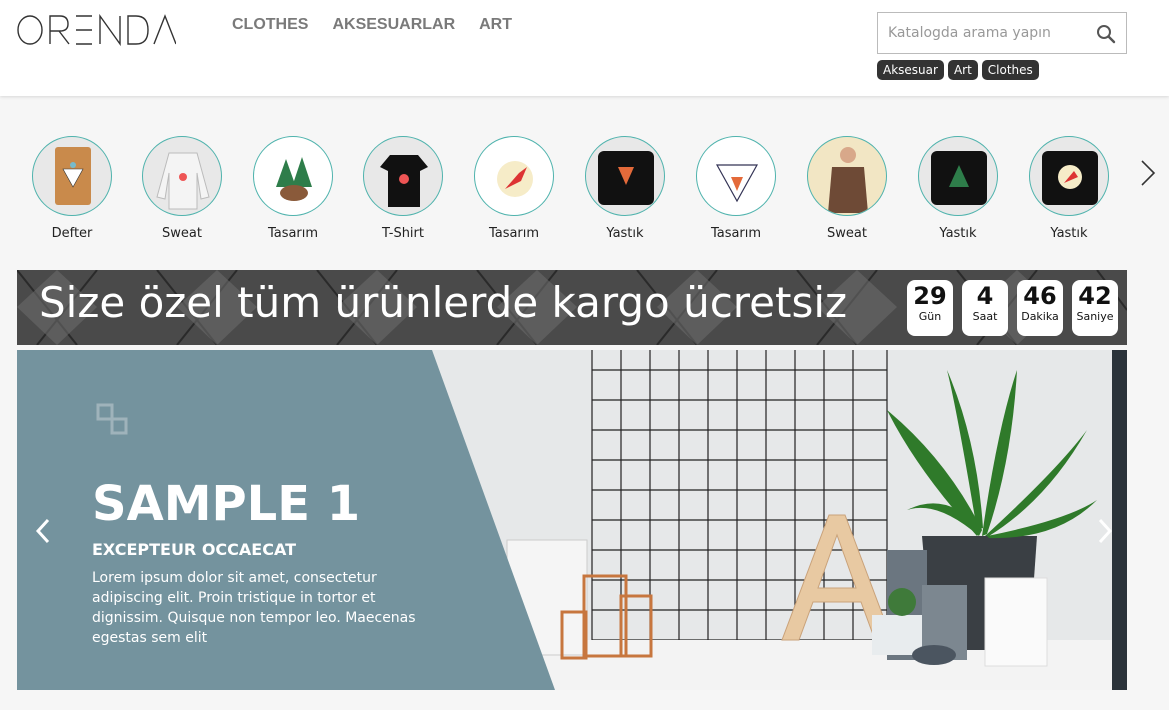 Image resolution: width=1169 pixels, height=710 pixels. What do you see at coordinates (393, 25) in the screenshot?
I see `nav-aksesuarlar: AKSESUARLAR` at bounding box center [393, 25].